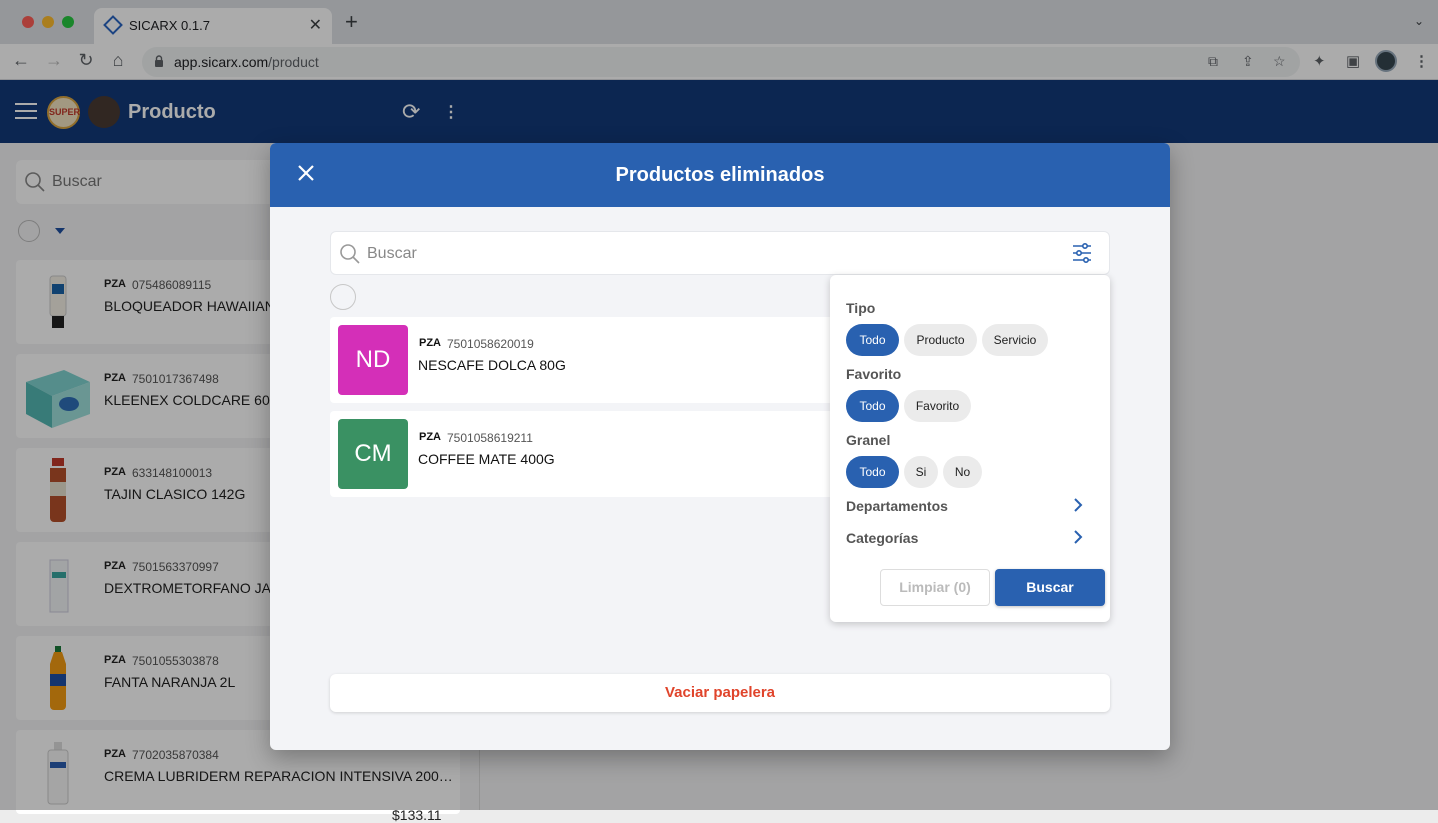  I want to click on granel-label: Granel, so click(868, 440).